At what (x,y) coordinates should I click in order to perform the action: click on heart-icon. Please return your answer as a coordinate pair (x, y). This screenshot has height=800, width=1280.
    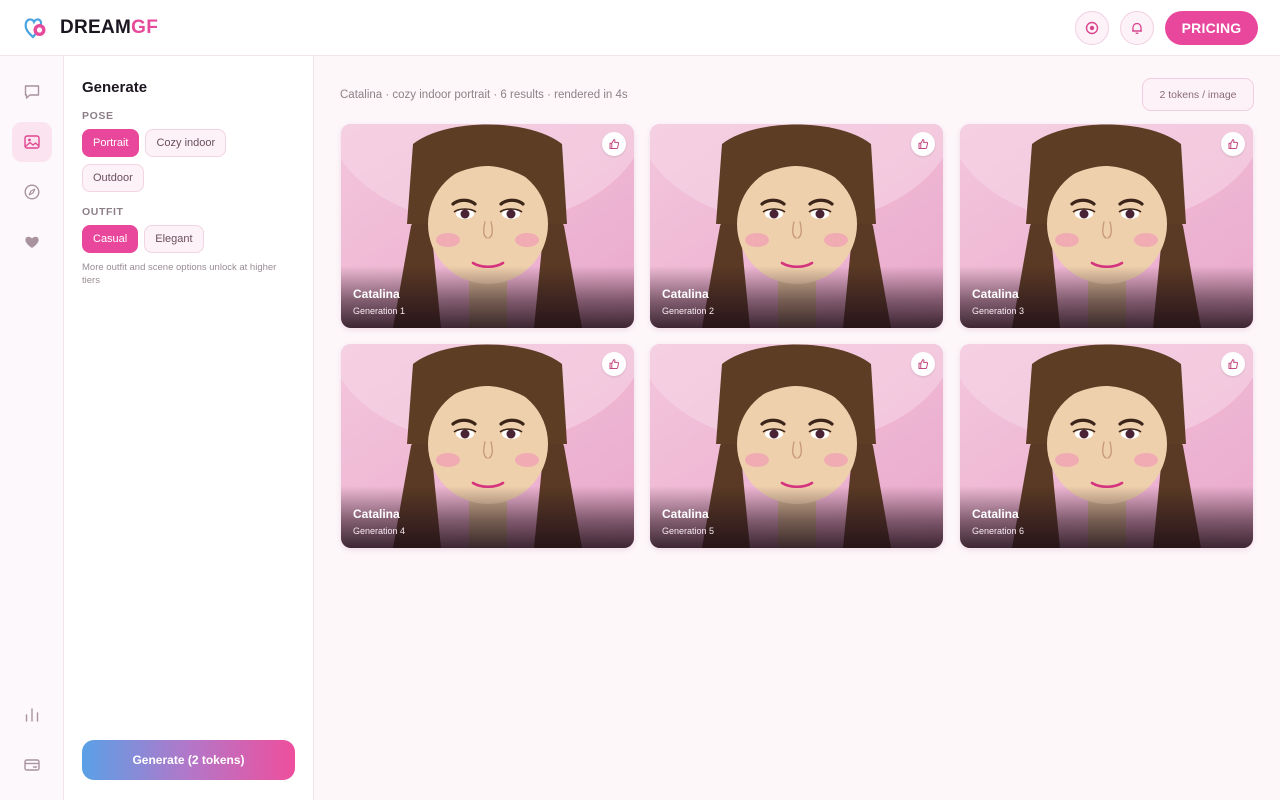
    Looking at the image, I should click on (32, 242).